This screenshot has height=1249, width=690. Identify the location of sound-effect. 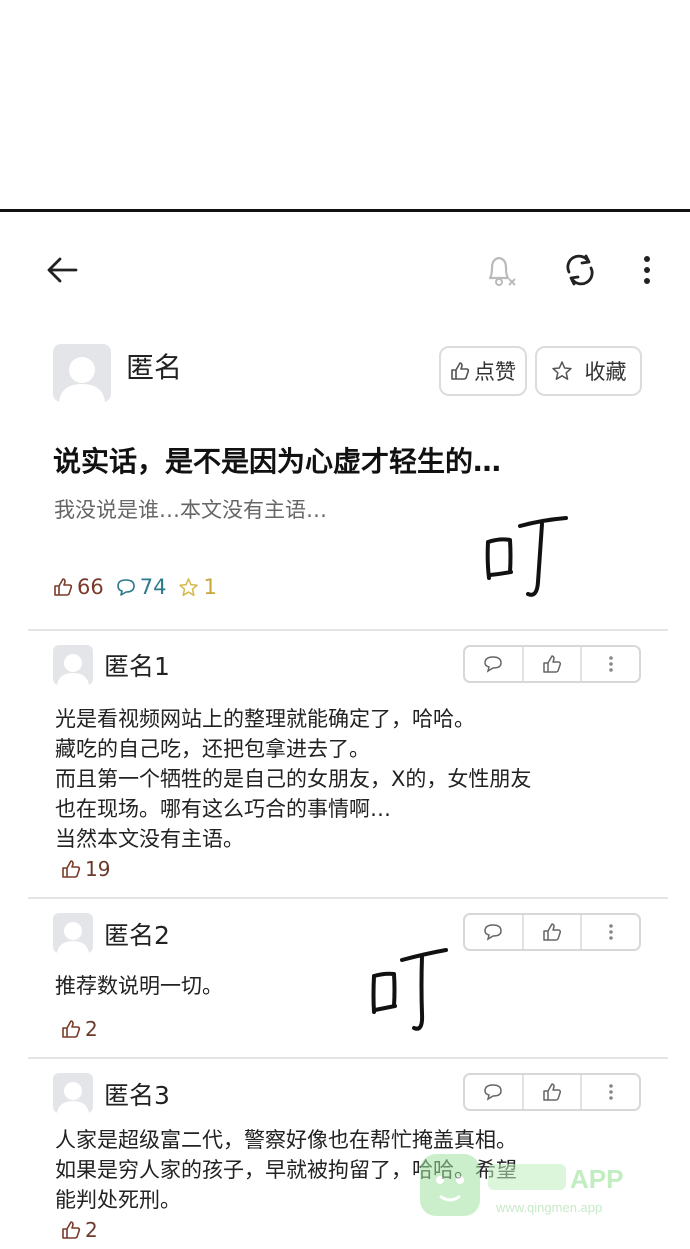
(409, 988).